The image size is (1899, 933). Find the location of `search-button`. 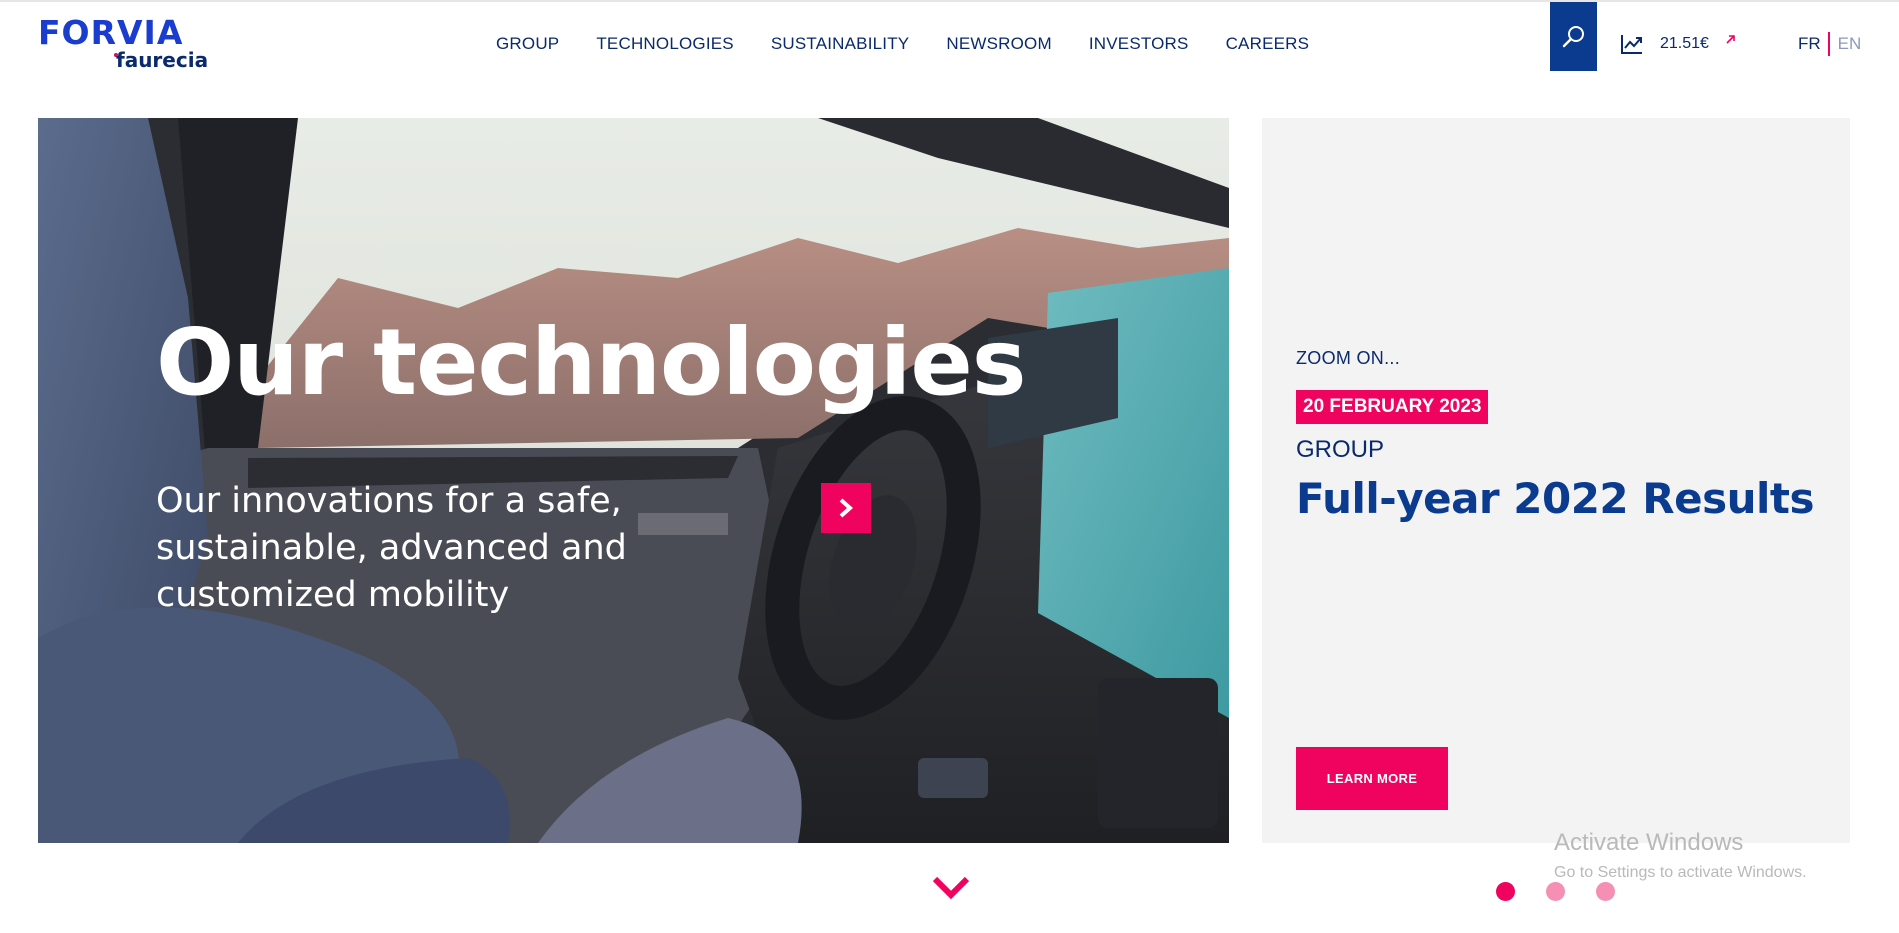

search-button is located at coordinates (1573, 36).